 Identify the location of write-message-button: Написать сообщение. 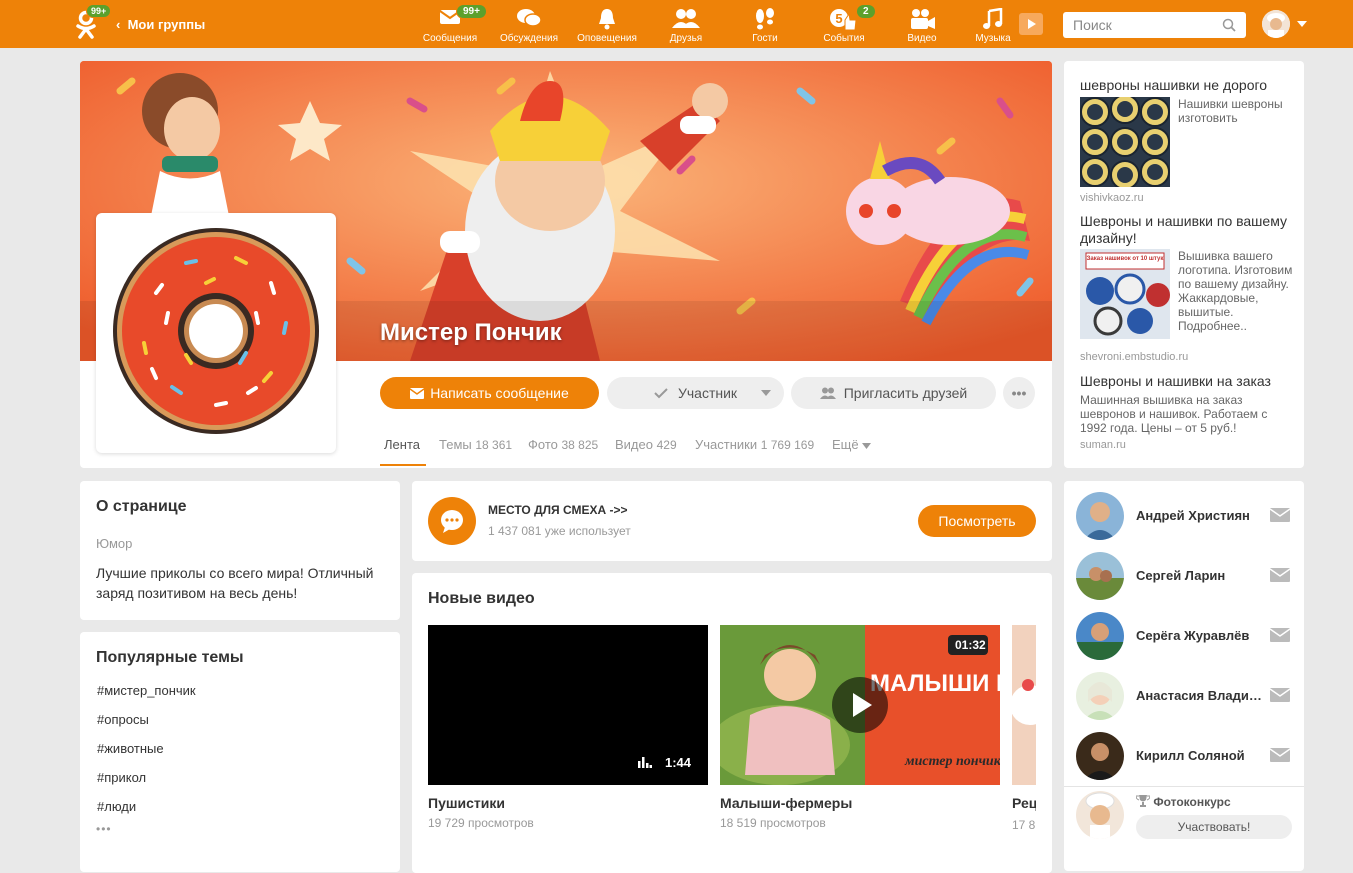
(489, 393).